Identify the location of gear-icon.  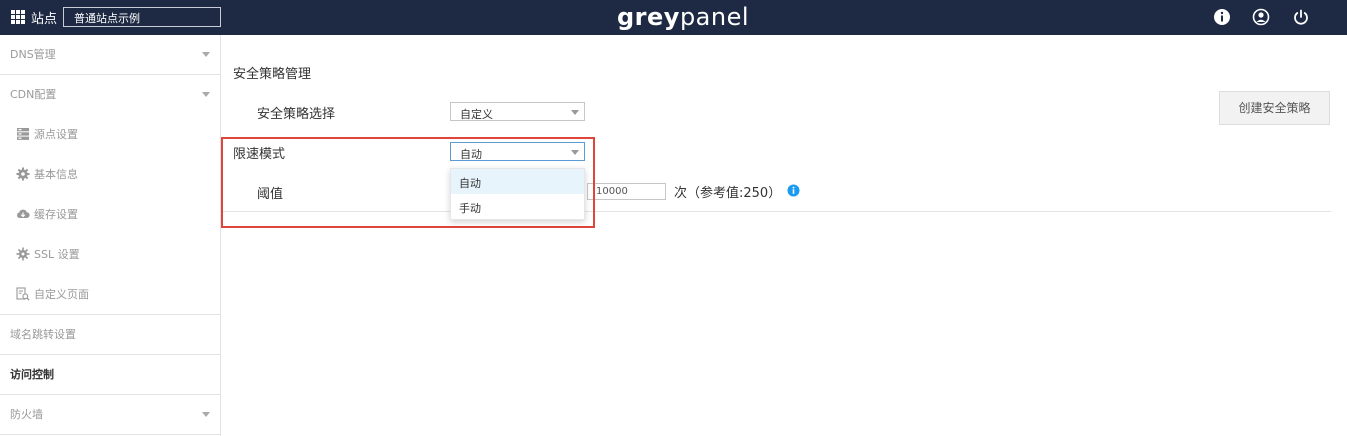
(23, 174).